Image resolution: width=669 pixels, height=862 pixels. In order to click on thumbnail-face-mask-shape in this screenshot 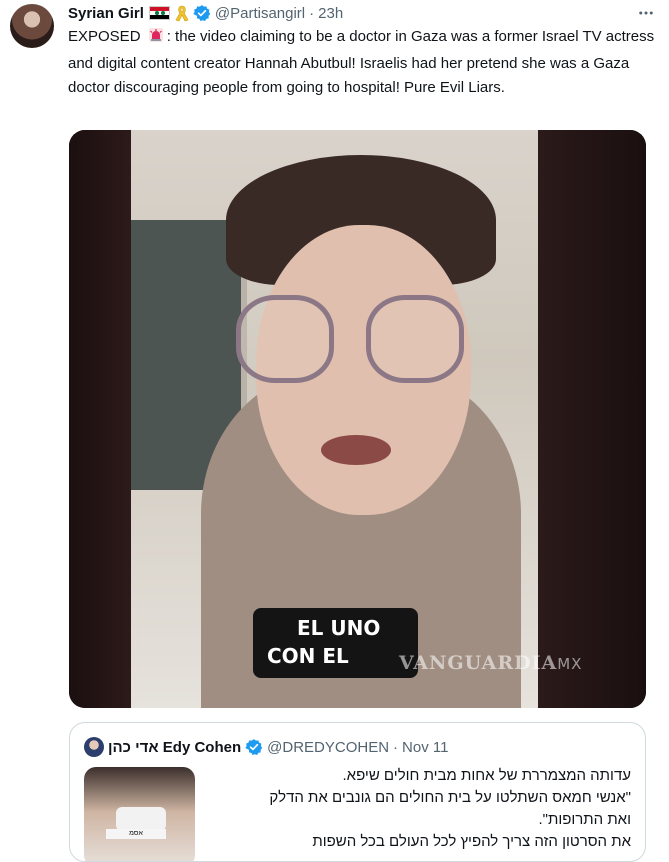, I will do `click(141, 819)`.